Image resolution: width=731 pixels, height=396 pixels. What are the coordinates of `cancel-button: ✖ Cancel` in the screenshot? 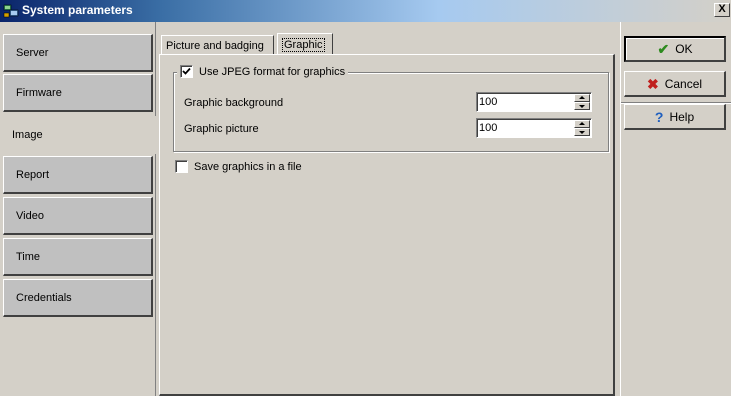 It's located at (675, 84).